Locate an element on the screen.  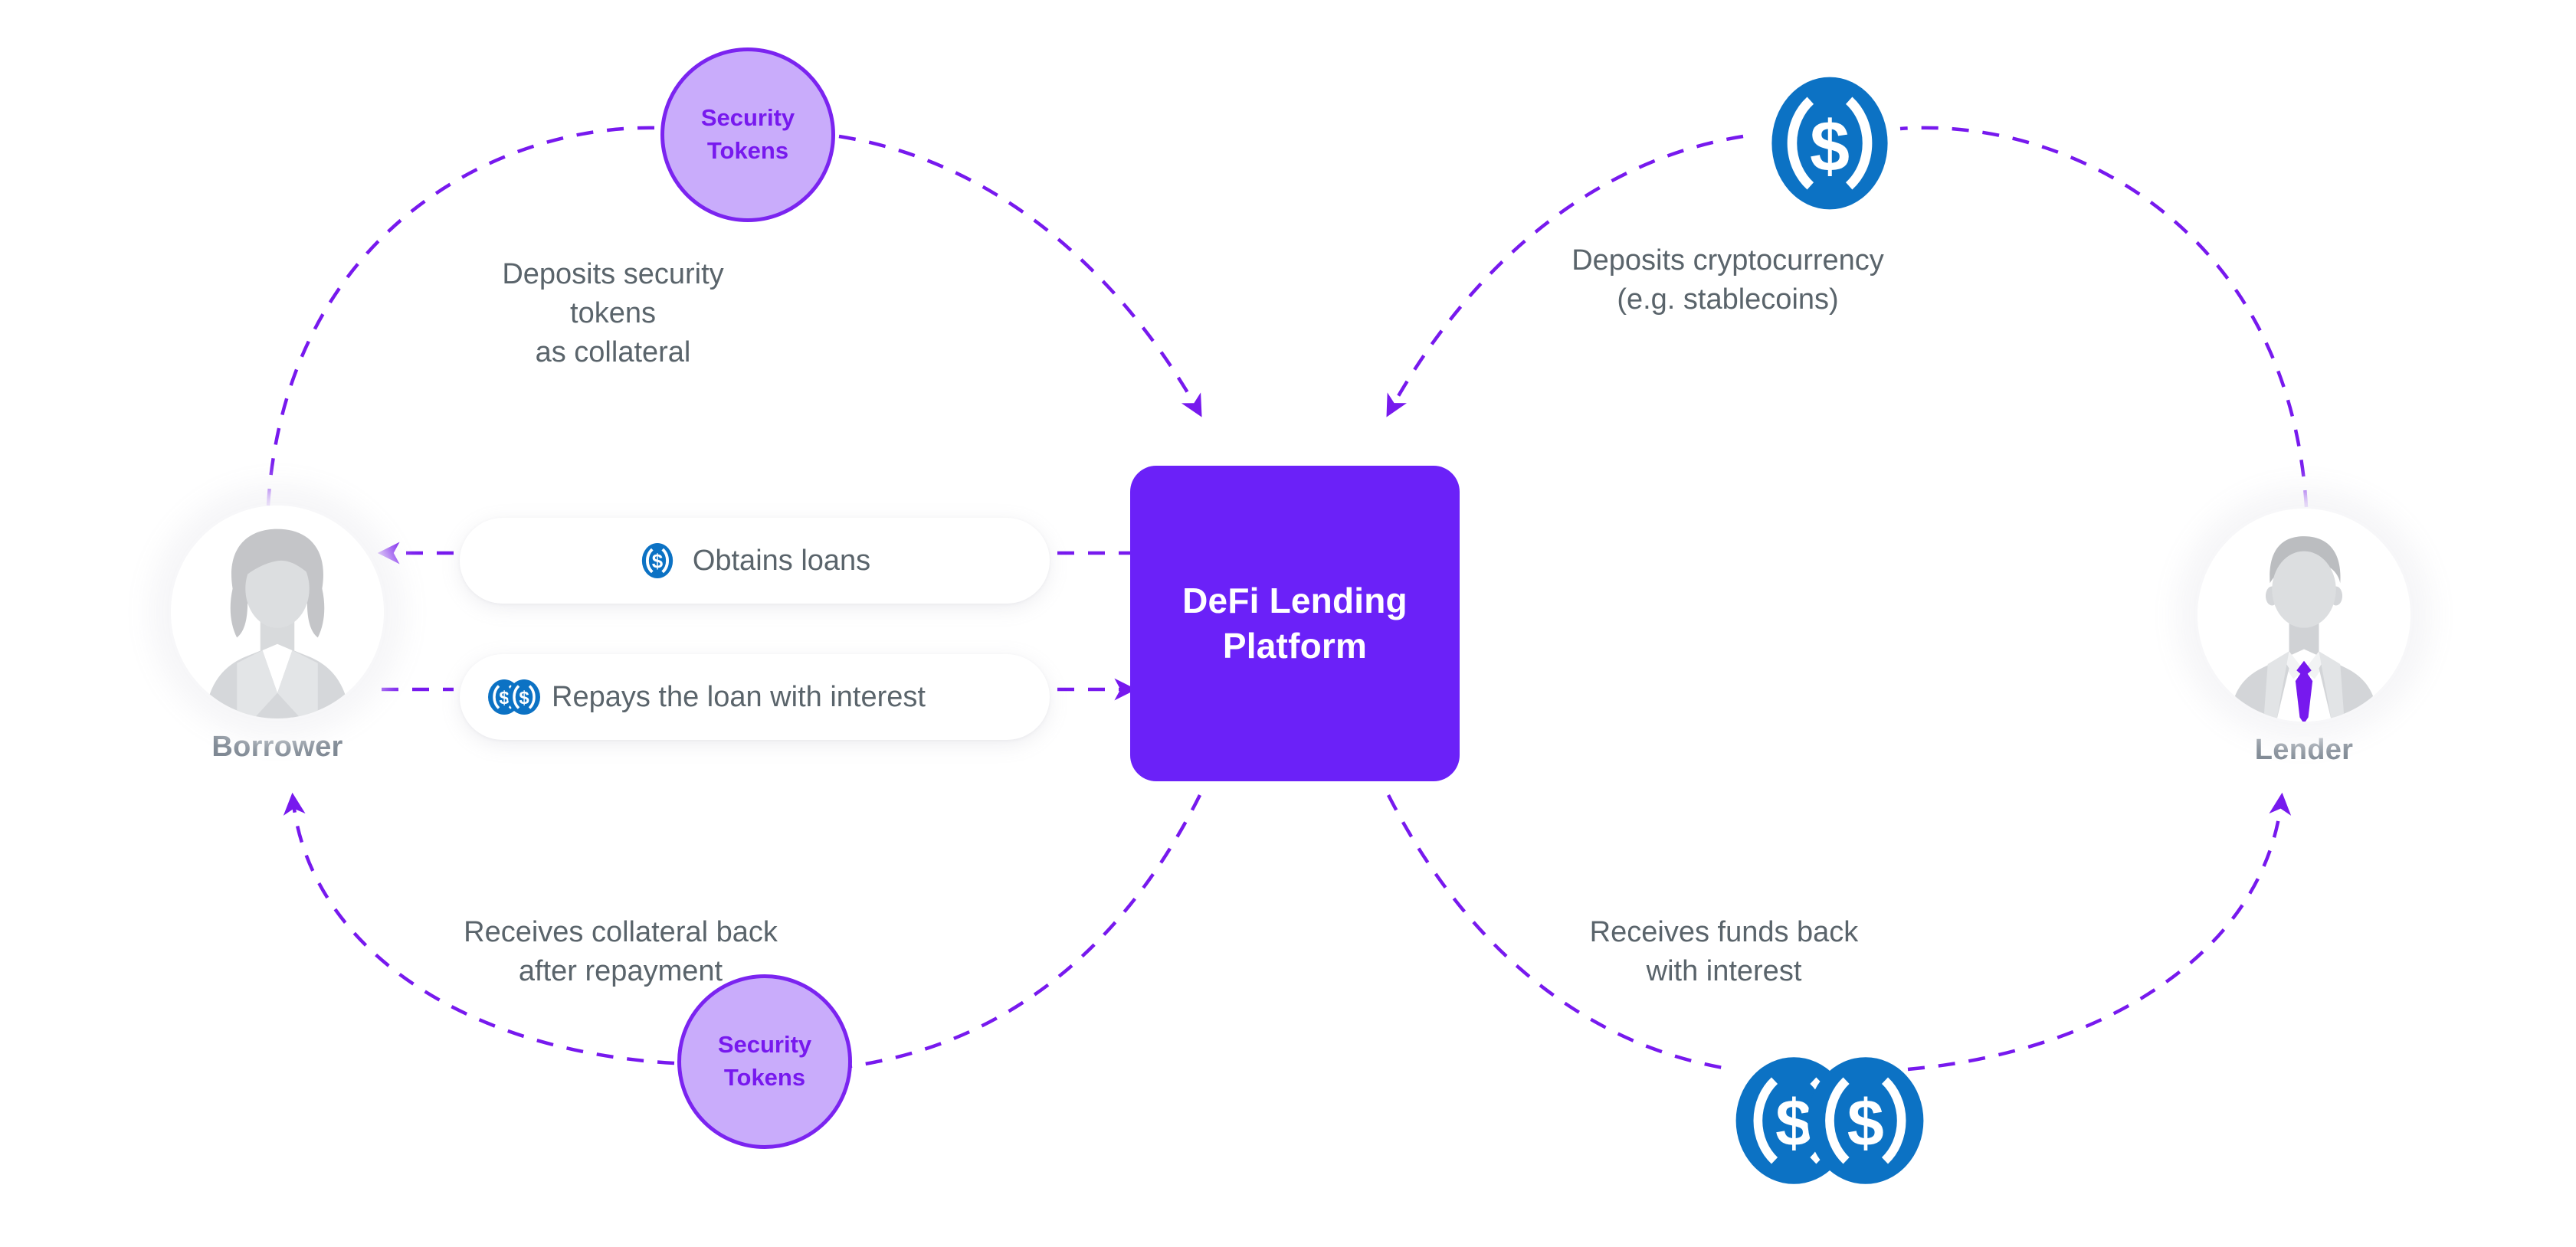
single-coin-icon-top-right: $ is located at coordinates (1830, 143).